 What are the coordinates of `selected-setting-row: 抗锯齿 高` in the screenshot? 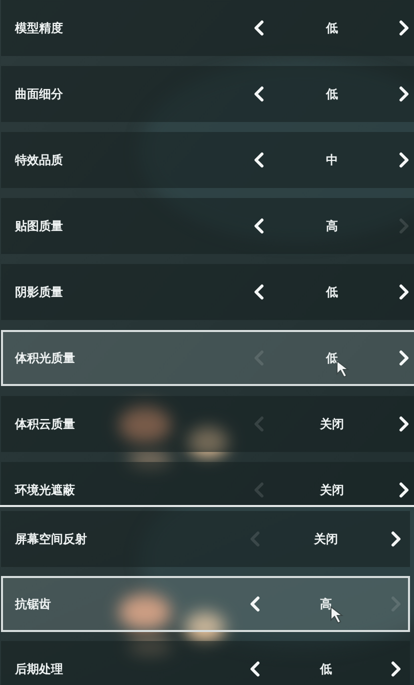 It's located at (205, 604).